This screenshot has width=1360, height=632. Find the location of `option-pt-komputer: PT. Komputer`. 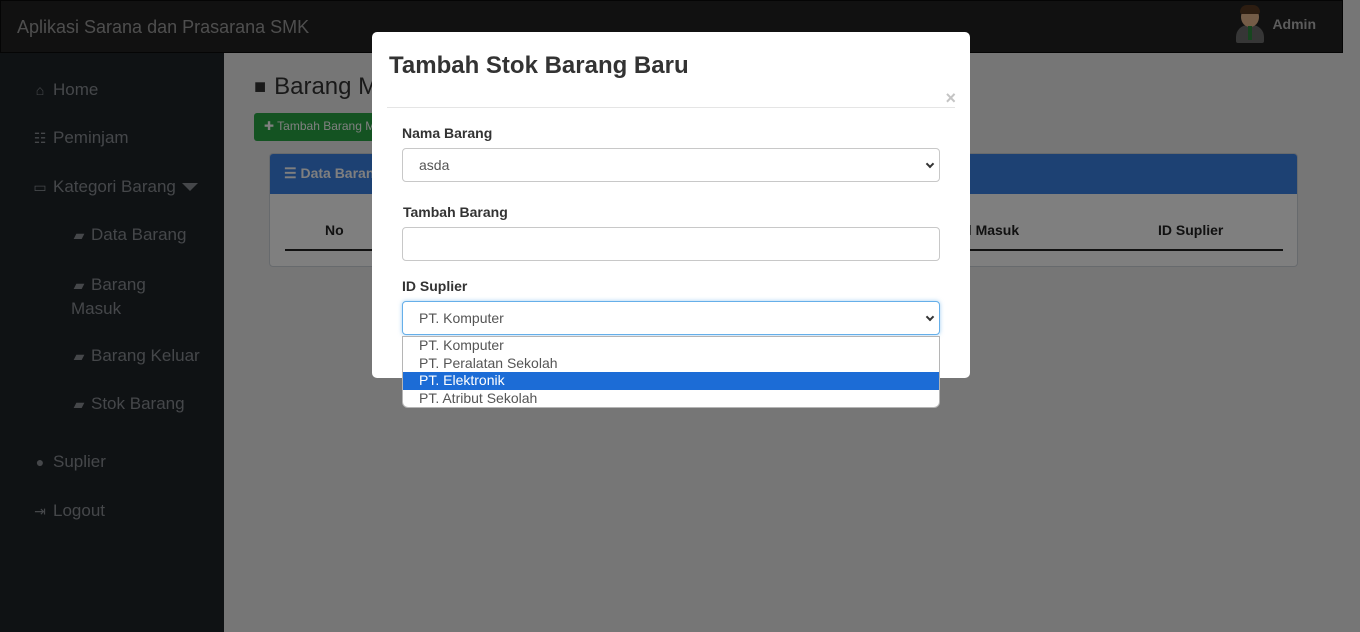

option-pt-komputer: PT. Komputer is located at coordinates (671, 346).